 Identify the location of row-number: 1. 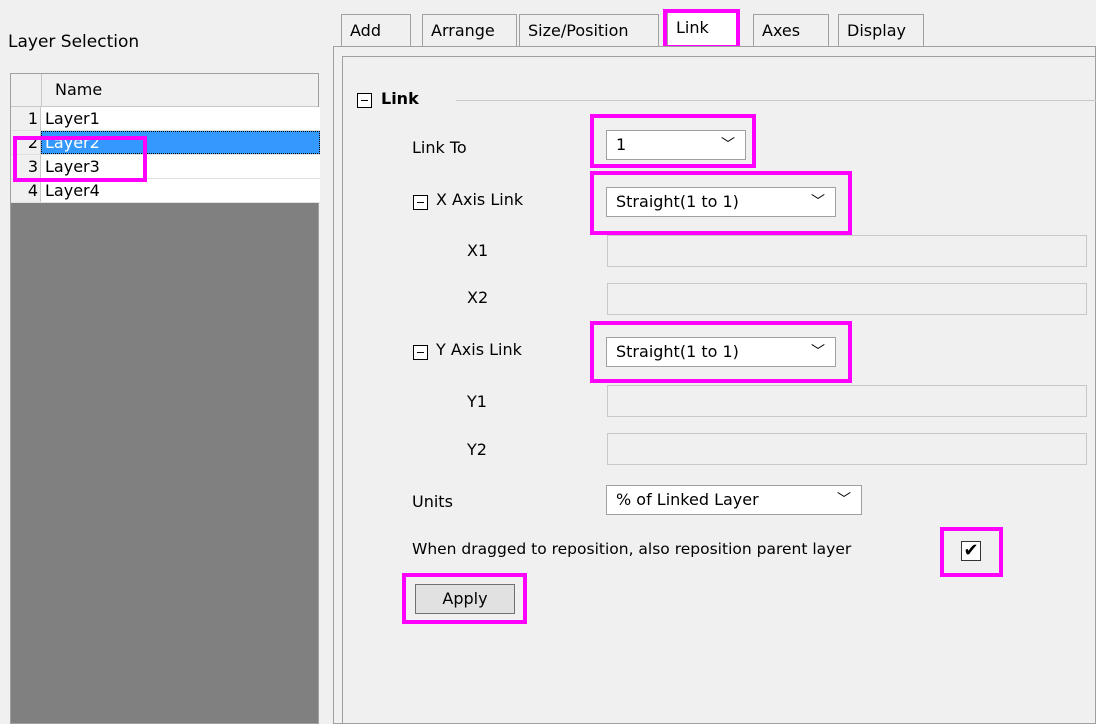
(26, 118).